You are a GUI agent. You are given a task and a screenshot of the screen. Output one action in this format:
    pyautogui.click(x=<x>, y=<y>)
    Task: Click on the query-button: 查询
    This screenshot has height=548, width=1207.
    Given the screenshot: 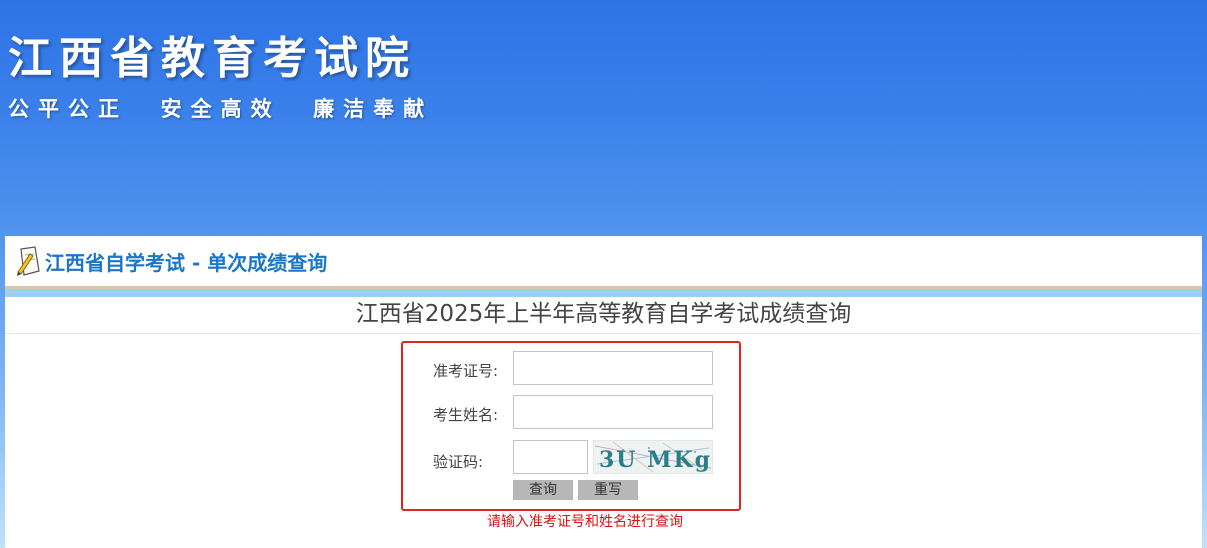 What is the action you would take?
    pyautogui.click(x=543, y=490)
    